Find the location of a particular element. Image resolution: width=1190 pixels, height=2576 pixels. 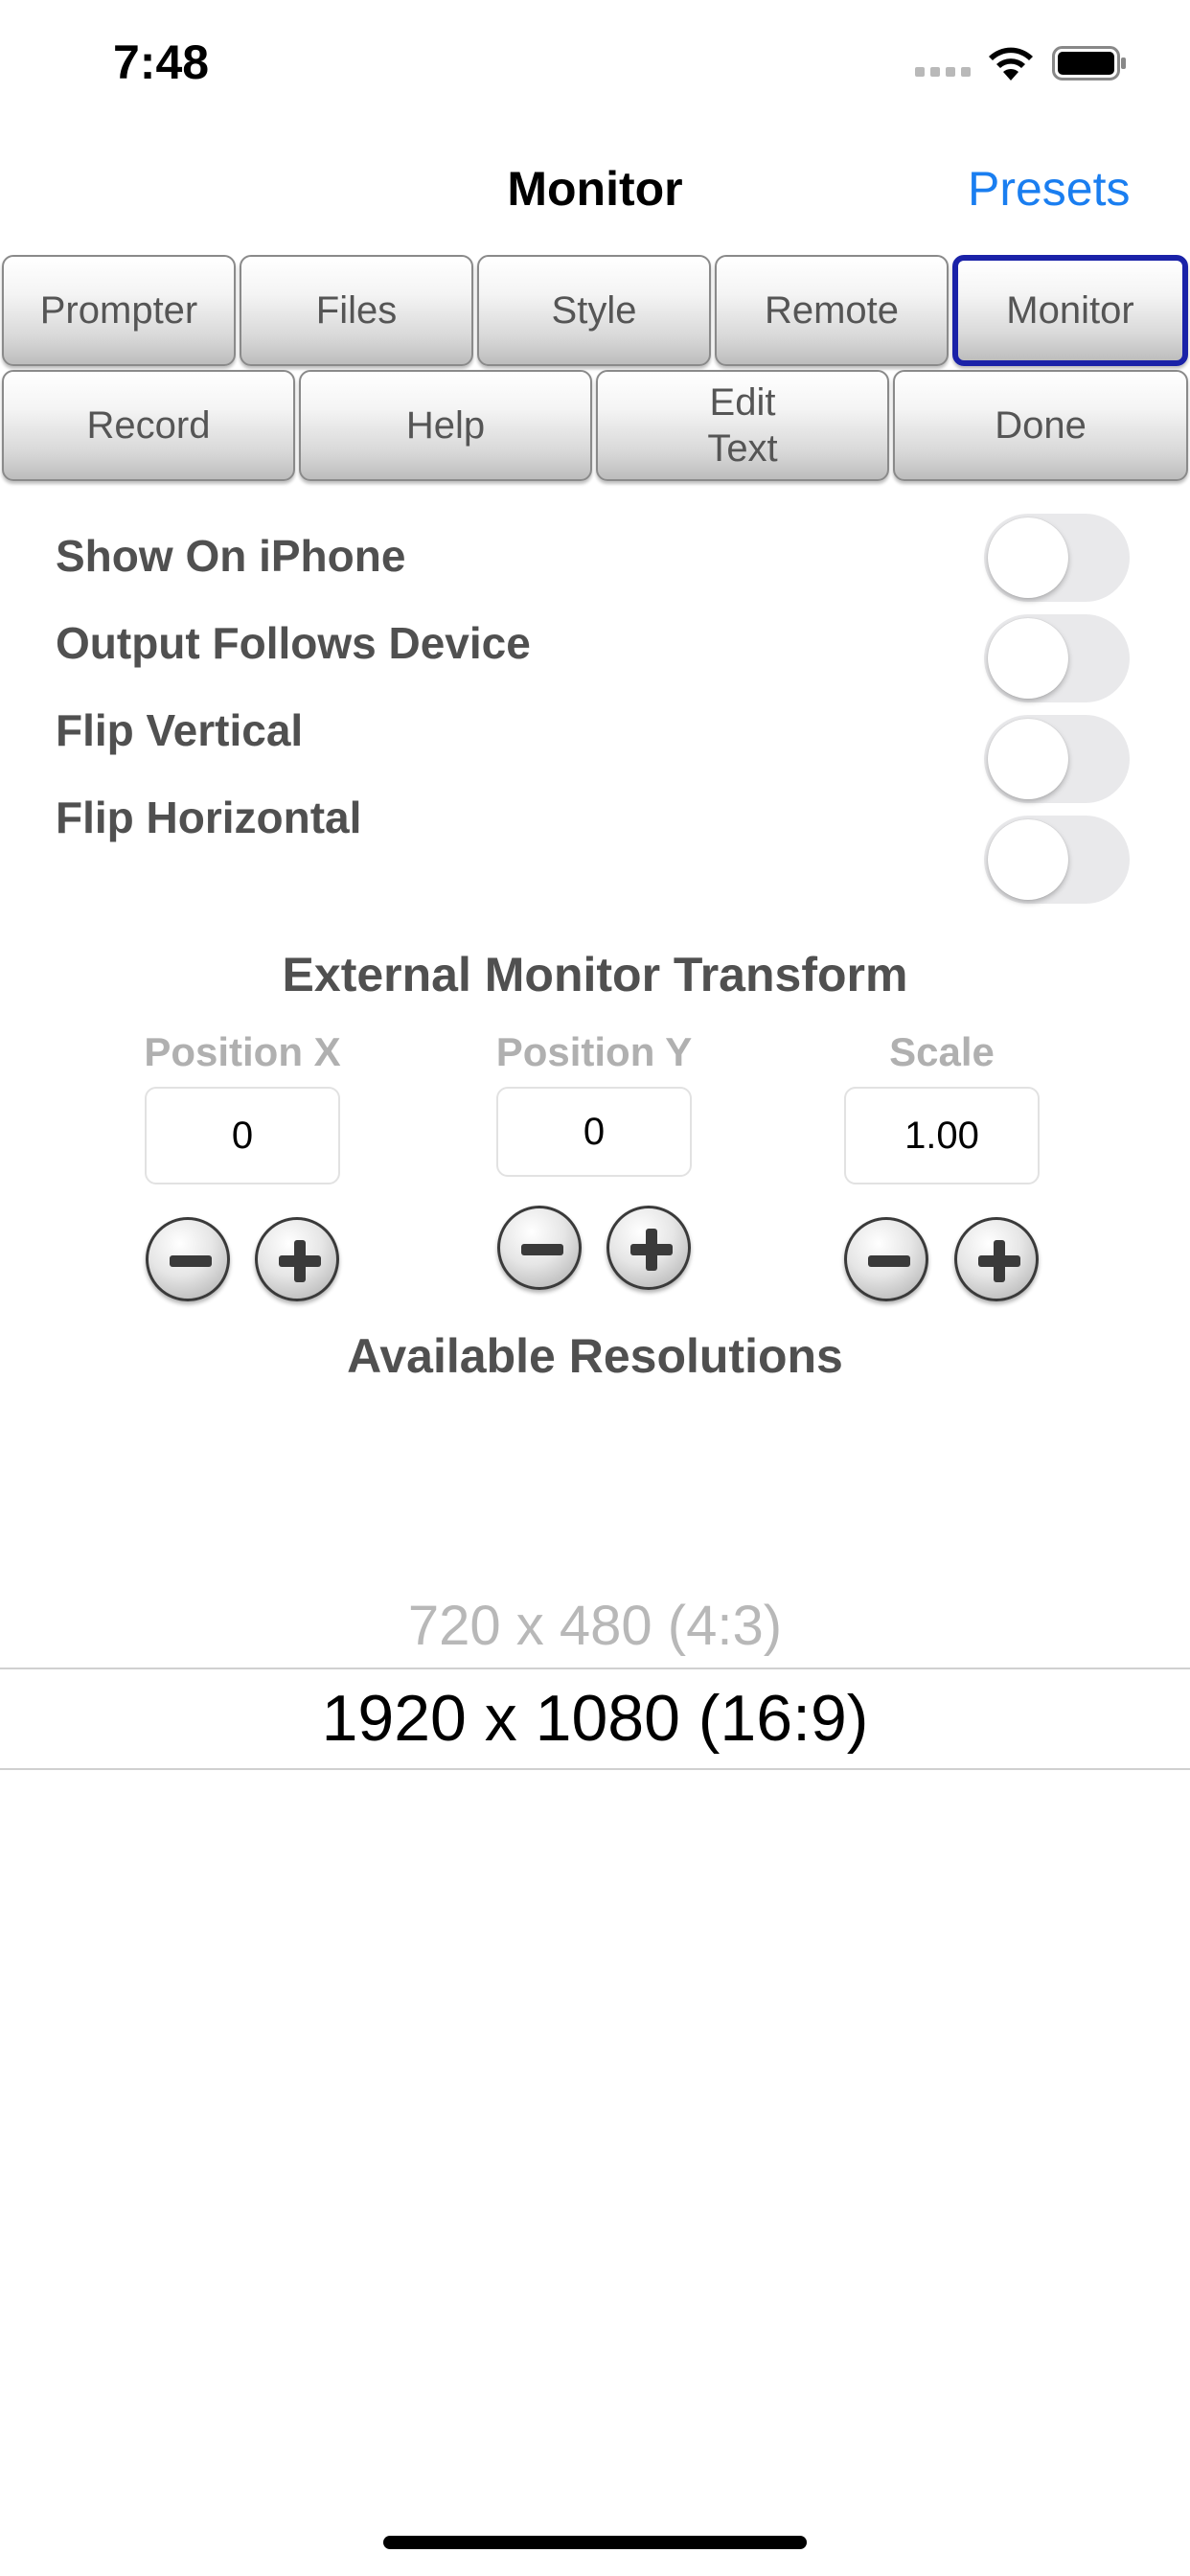

position-x-field: 0 is located at coordinates (243, 1135).